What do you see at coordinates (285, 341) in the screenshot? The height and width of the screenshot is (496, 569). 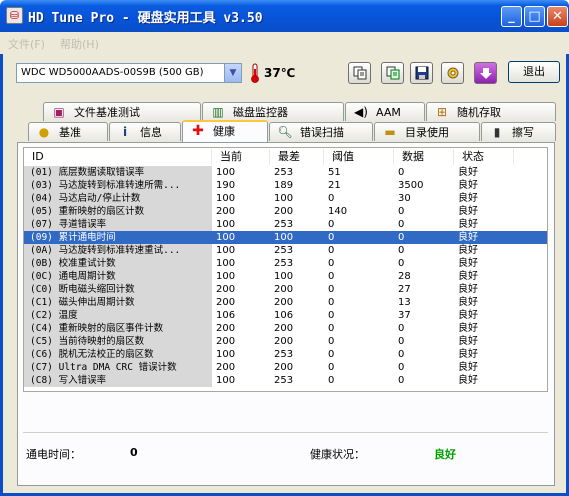 I see `table-row: (C5) 当前待映射的扇区数 200 200 0 0 良好` at bounding box center [285, 341].